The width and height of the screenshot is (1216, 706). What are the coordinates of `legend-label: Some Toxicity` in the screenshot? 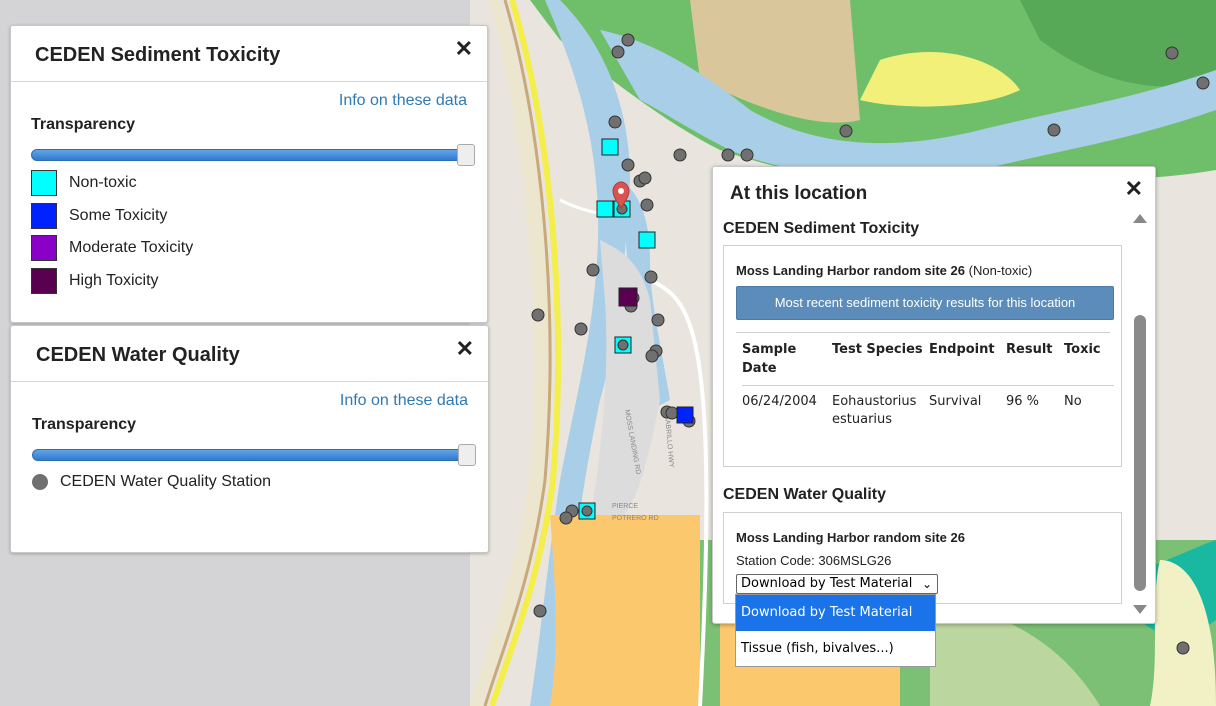 It's located at (118, 215).